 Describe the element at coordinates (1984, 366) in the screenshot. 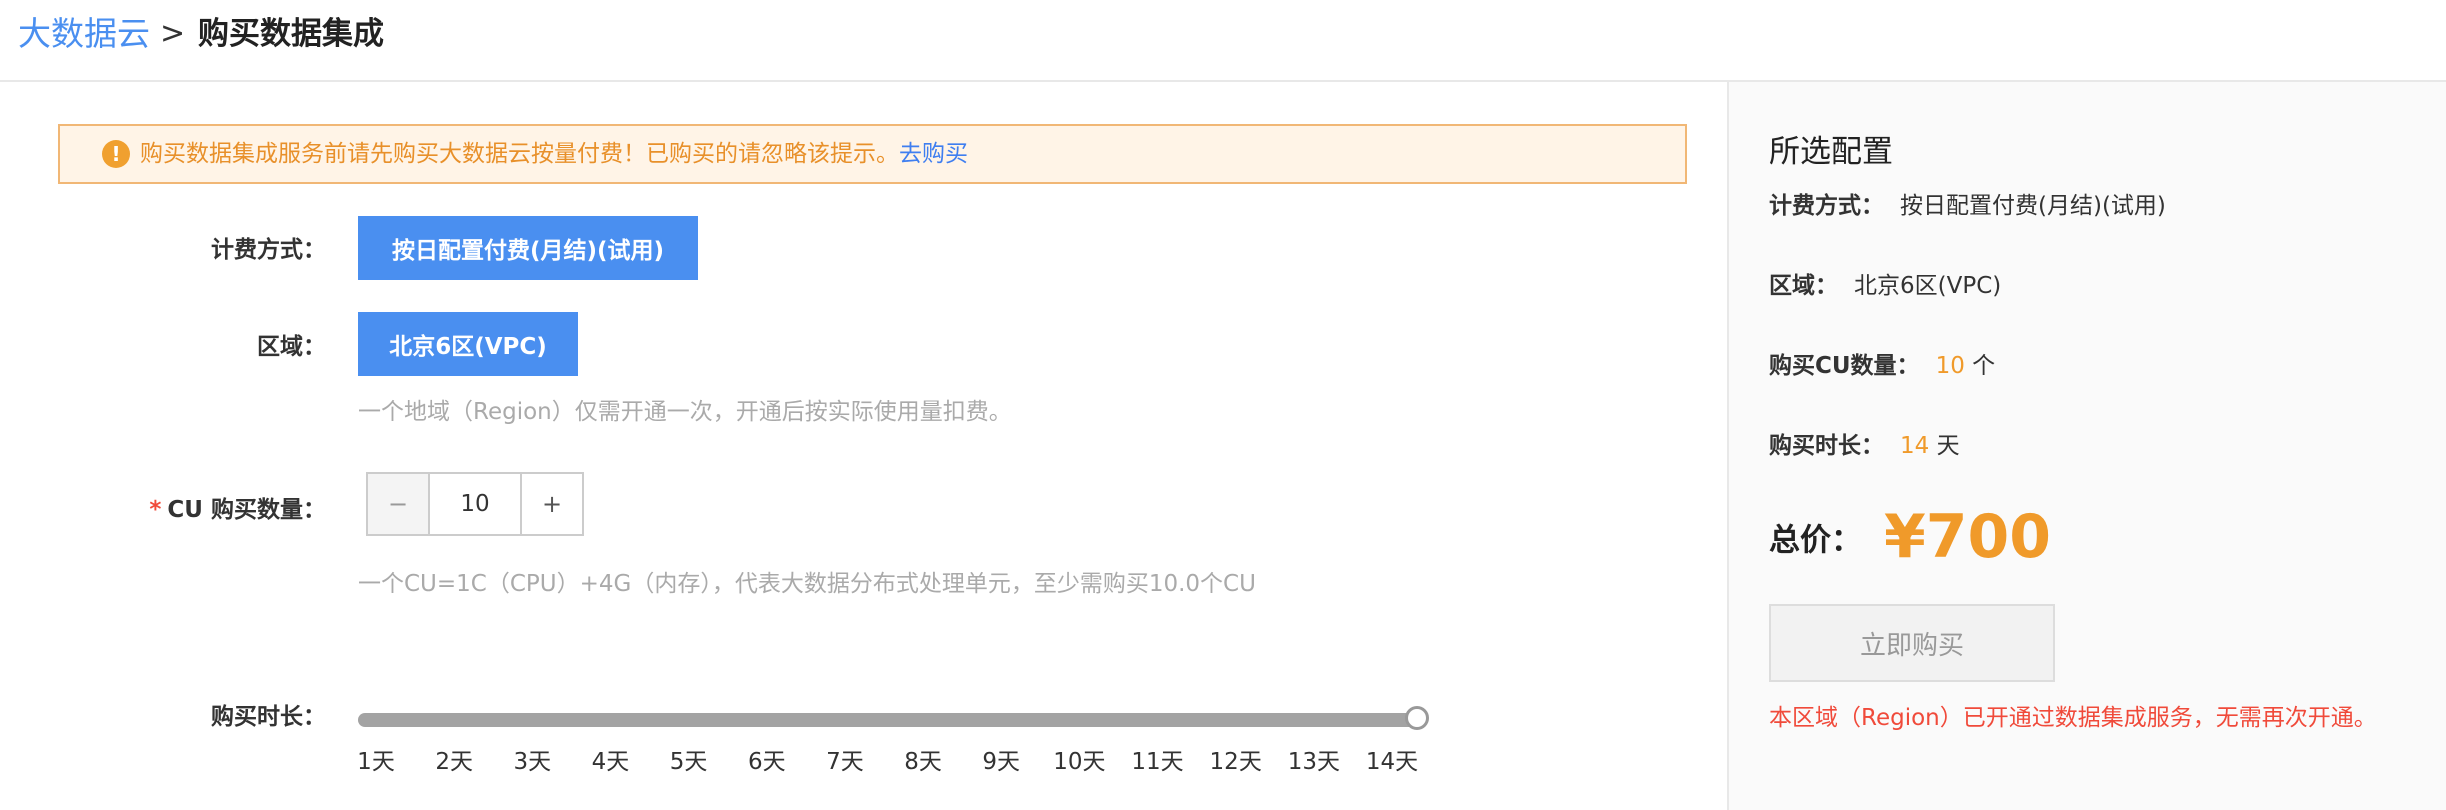

I see `summary-cu-unit: 个` at that location.